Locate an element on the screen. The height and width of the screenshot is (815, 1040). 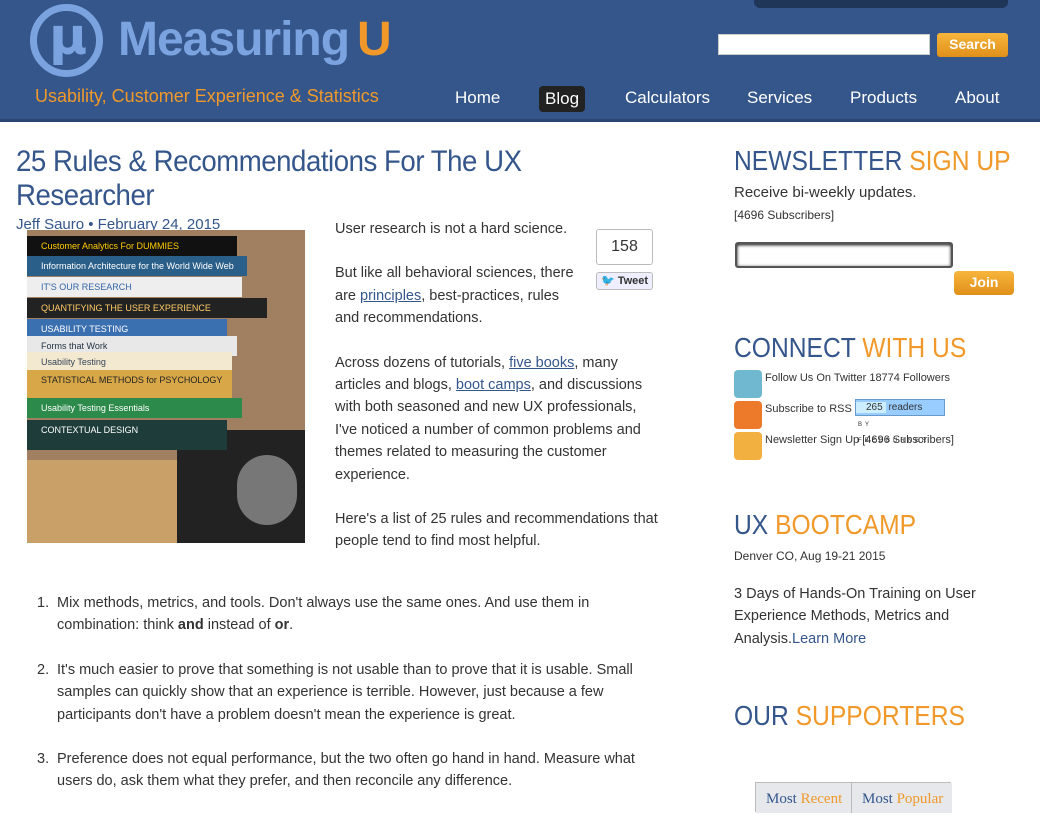
heading-text: UX is located at coordinates (751, 524).